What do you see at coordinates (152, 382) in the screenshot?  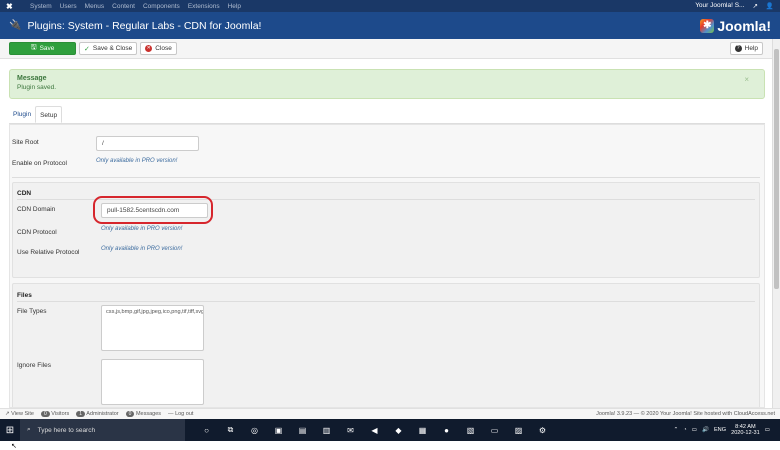 I see `ignore-files-textarea` at bounding box center [152, 382].